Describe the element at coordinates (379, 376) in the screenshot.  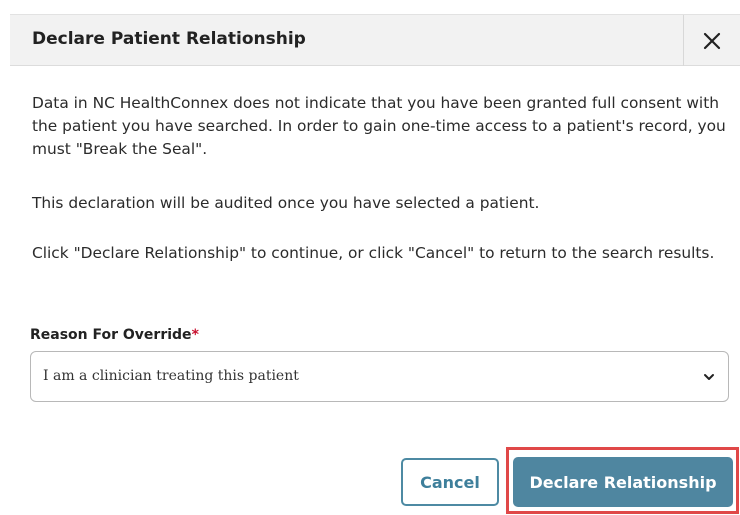
I see `reason-select: I am a clinician treating this patient` at that location.